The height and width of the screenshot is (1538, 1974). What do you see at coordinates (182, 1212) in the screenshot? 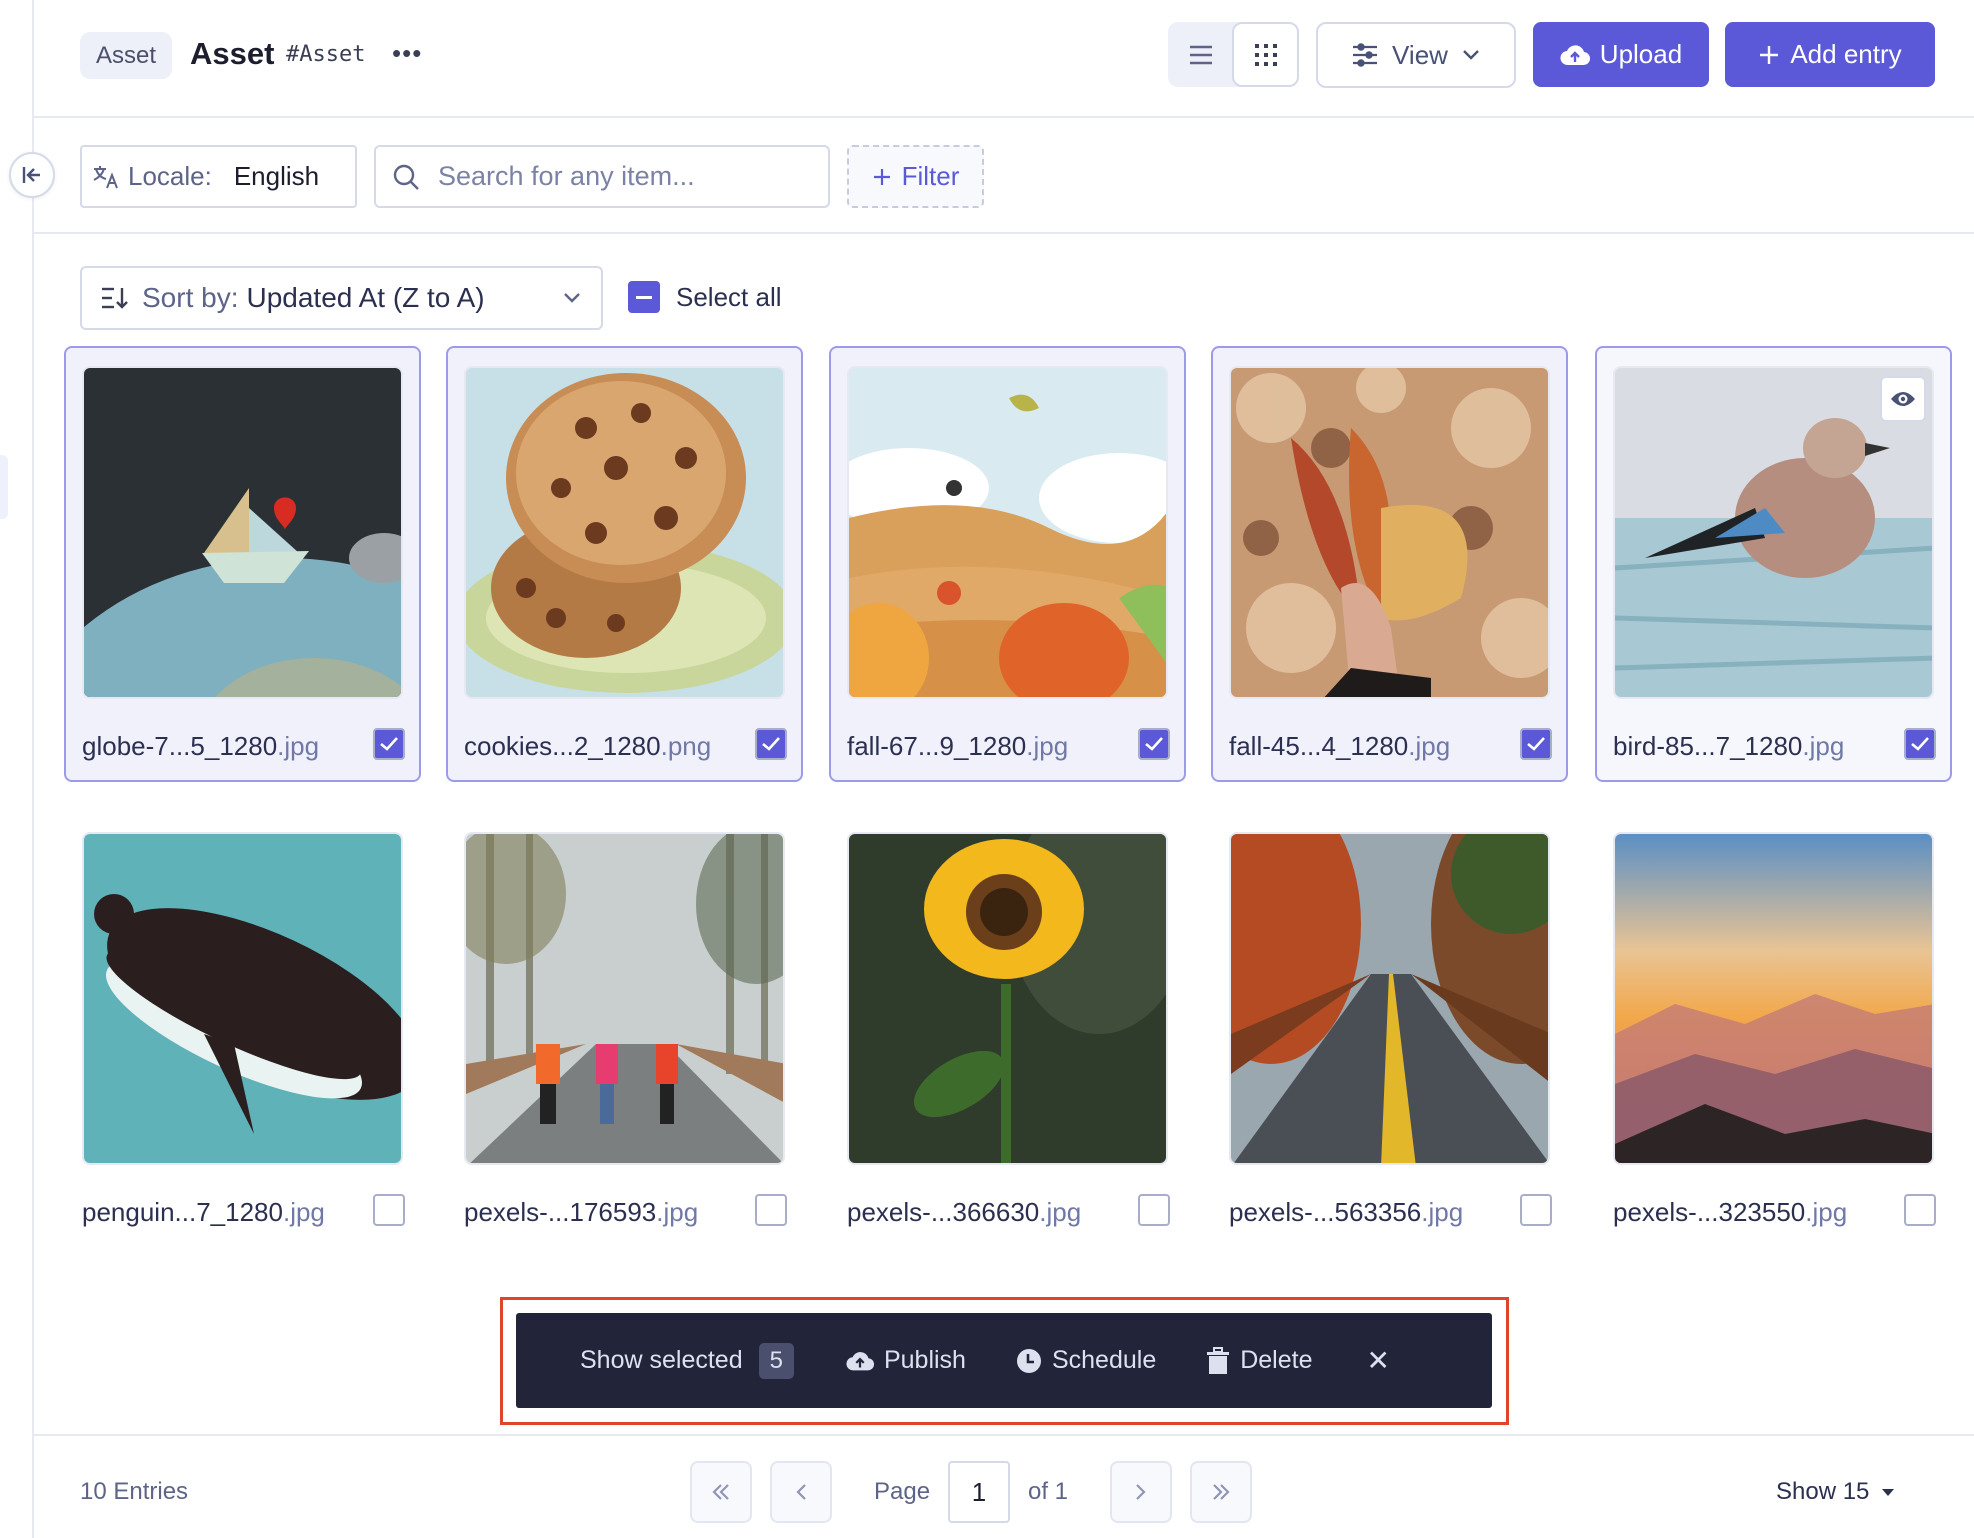
I see `filename-base: penguin...7_1280` at bounding box center [182, 1212].